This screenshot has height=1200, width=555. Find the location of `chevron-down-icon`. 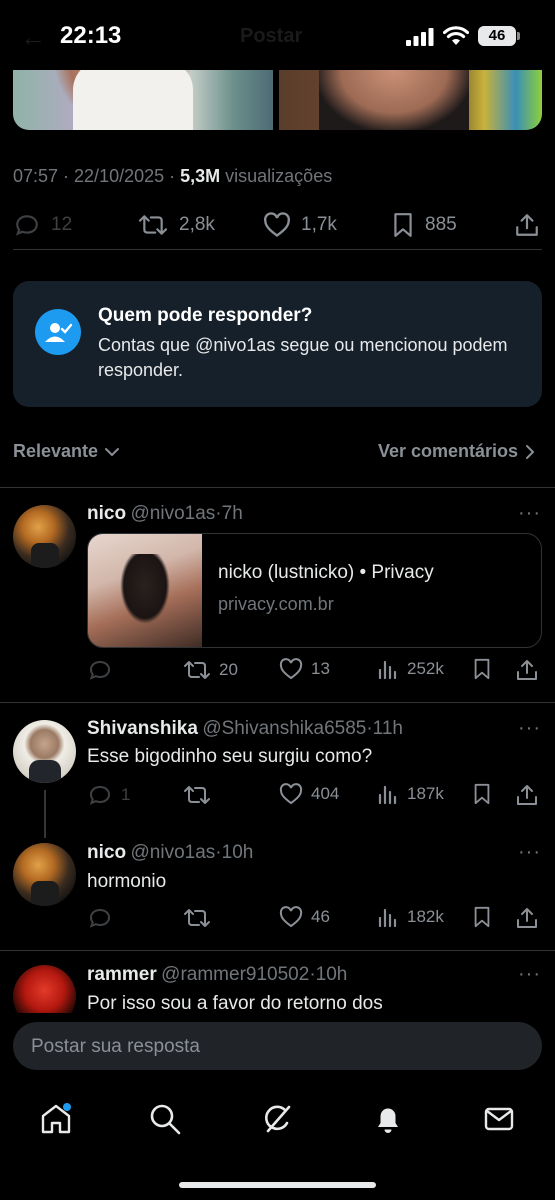

chevron-down-icon is located at coordinates (112, 451).